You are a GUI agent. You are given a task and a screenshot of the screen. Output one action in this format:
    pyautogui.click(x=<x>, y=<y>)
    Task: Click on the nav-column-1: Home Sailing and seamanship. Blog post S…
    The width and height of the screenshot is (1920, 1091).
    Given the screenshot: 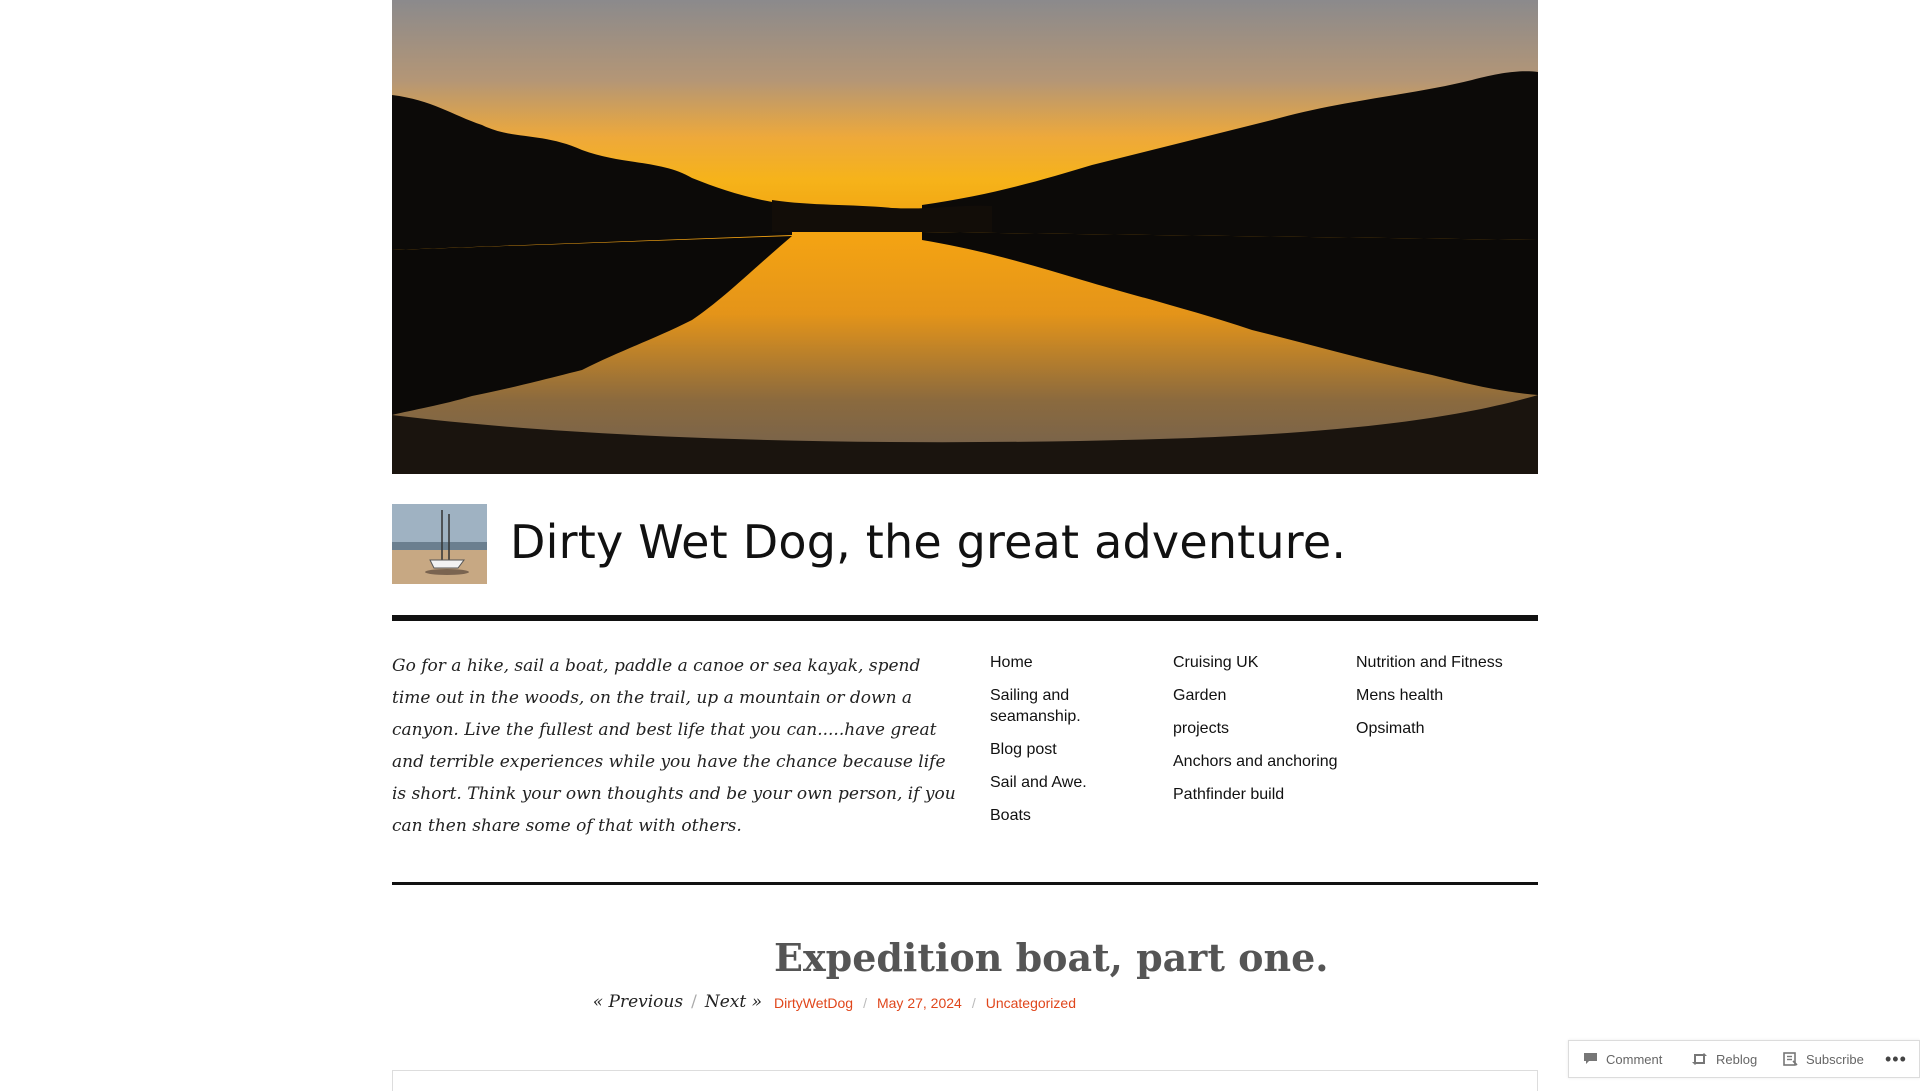 What is the action you would take?
    pyautogui.click(x=1075, y=745)
    